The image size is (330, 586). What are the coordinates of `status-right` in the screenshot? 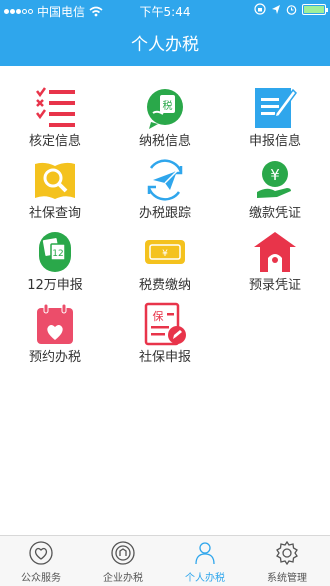 It's located at (291, 9).